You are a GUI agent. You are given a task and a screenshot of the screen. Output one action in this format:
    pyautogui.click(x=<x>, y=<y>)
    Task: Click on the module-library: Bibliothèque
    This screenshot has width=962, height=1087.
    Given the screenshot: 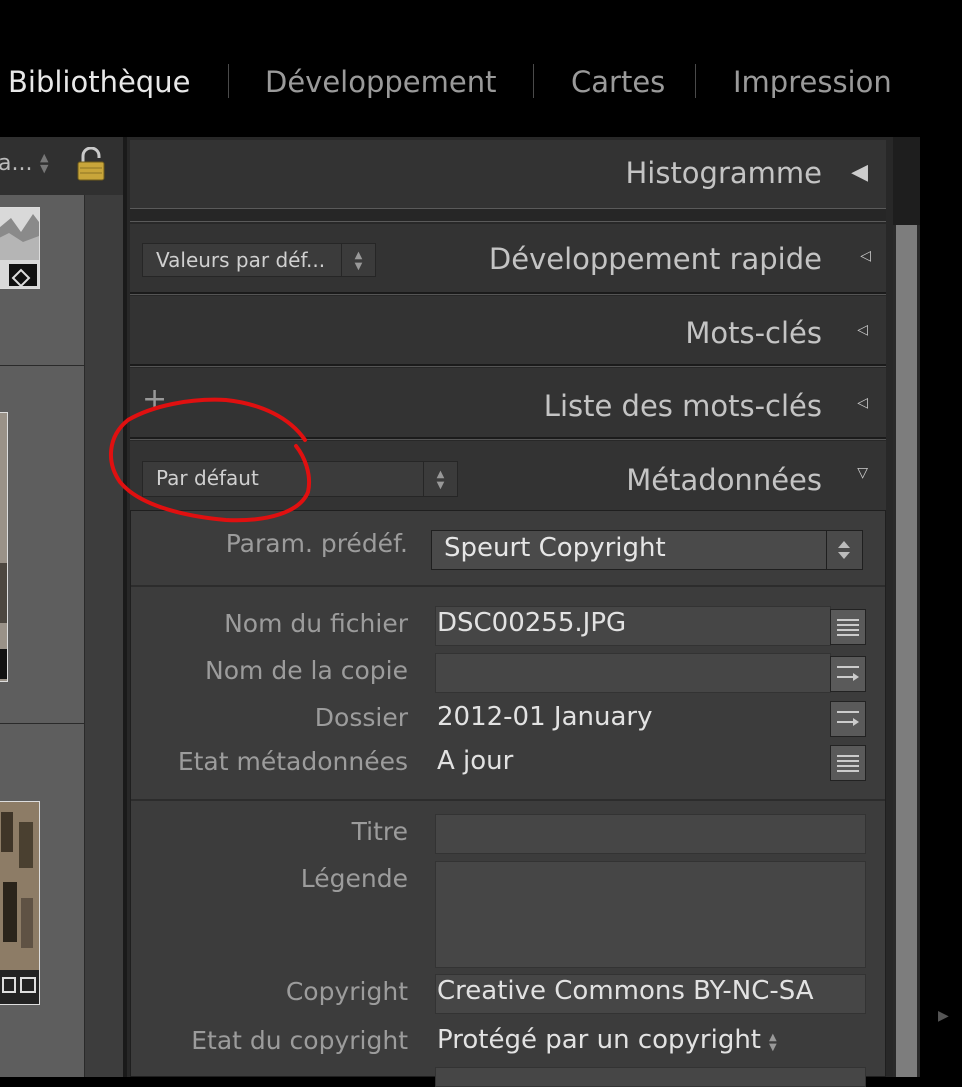 What is the action you would take?
    pyautogui.click(x=99, y=82)
    